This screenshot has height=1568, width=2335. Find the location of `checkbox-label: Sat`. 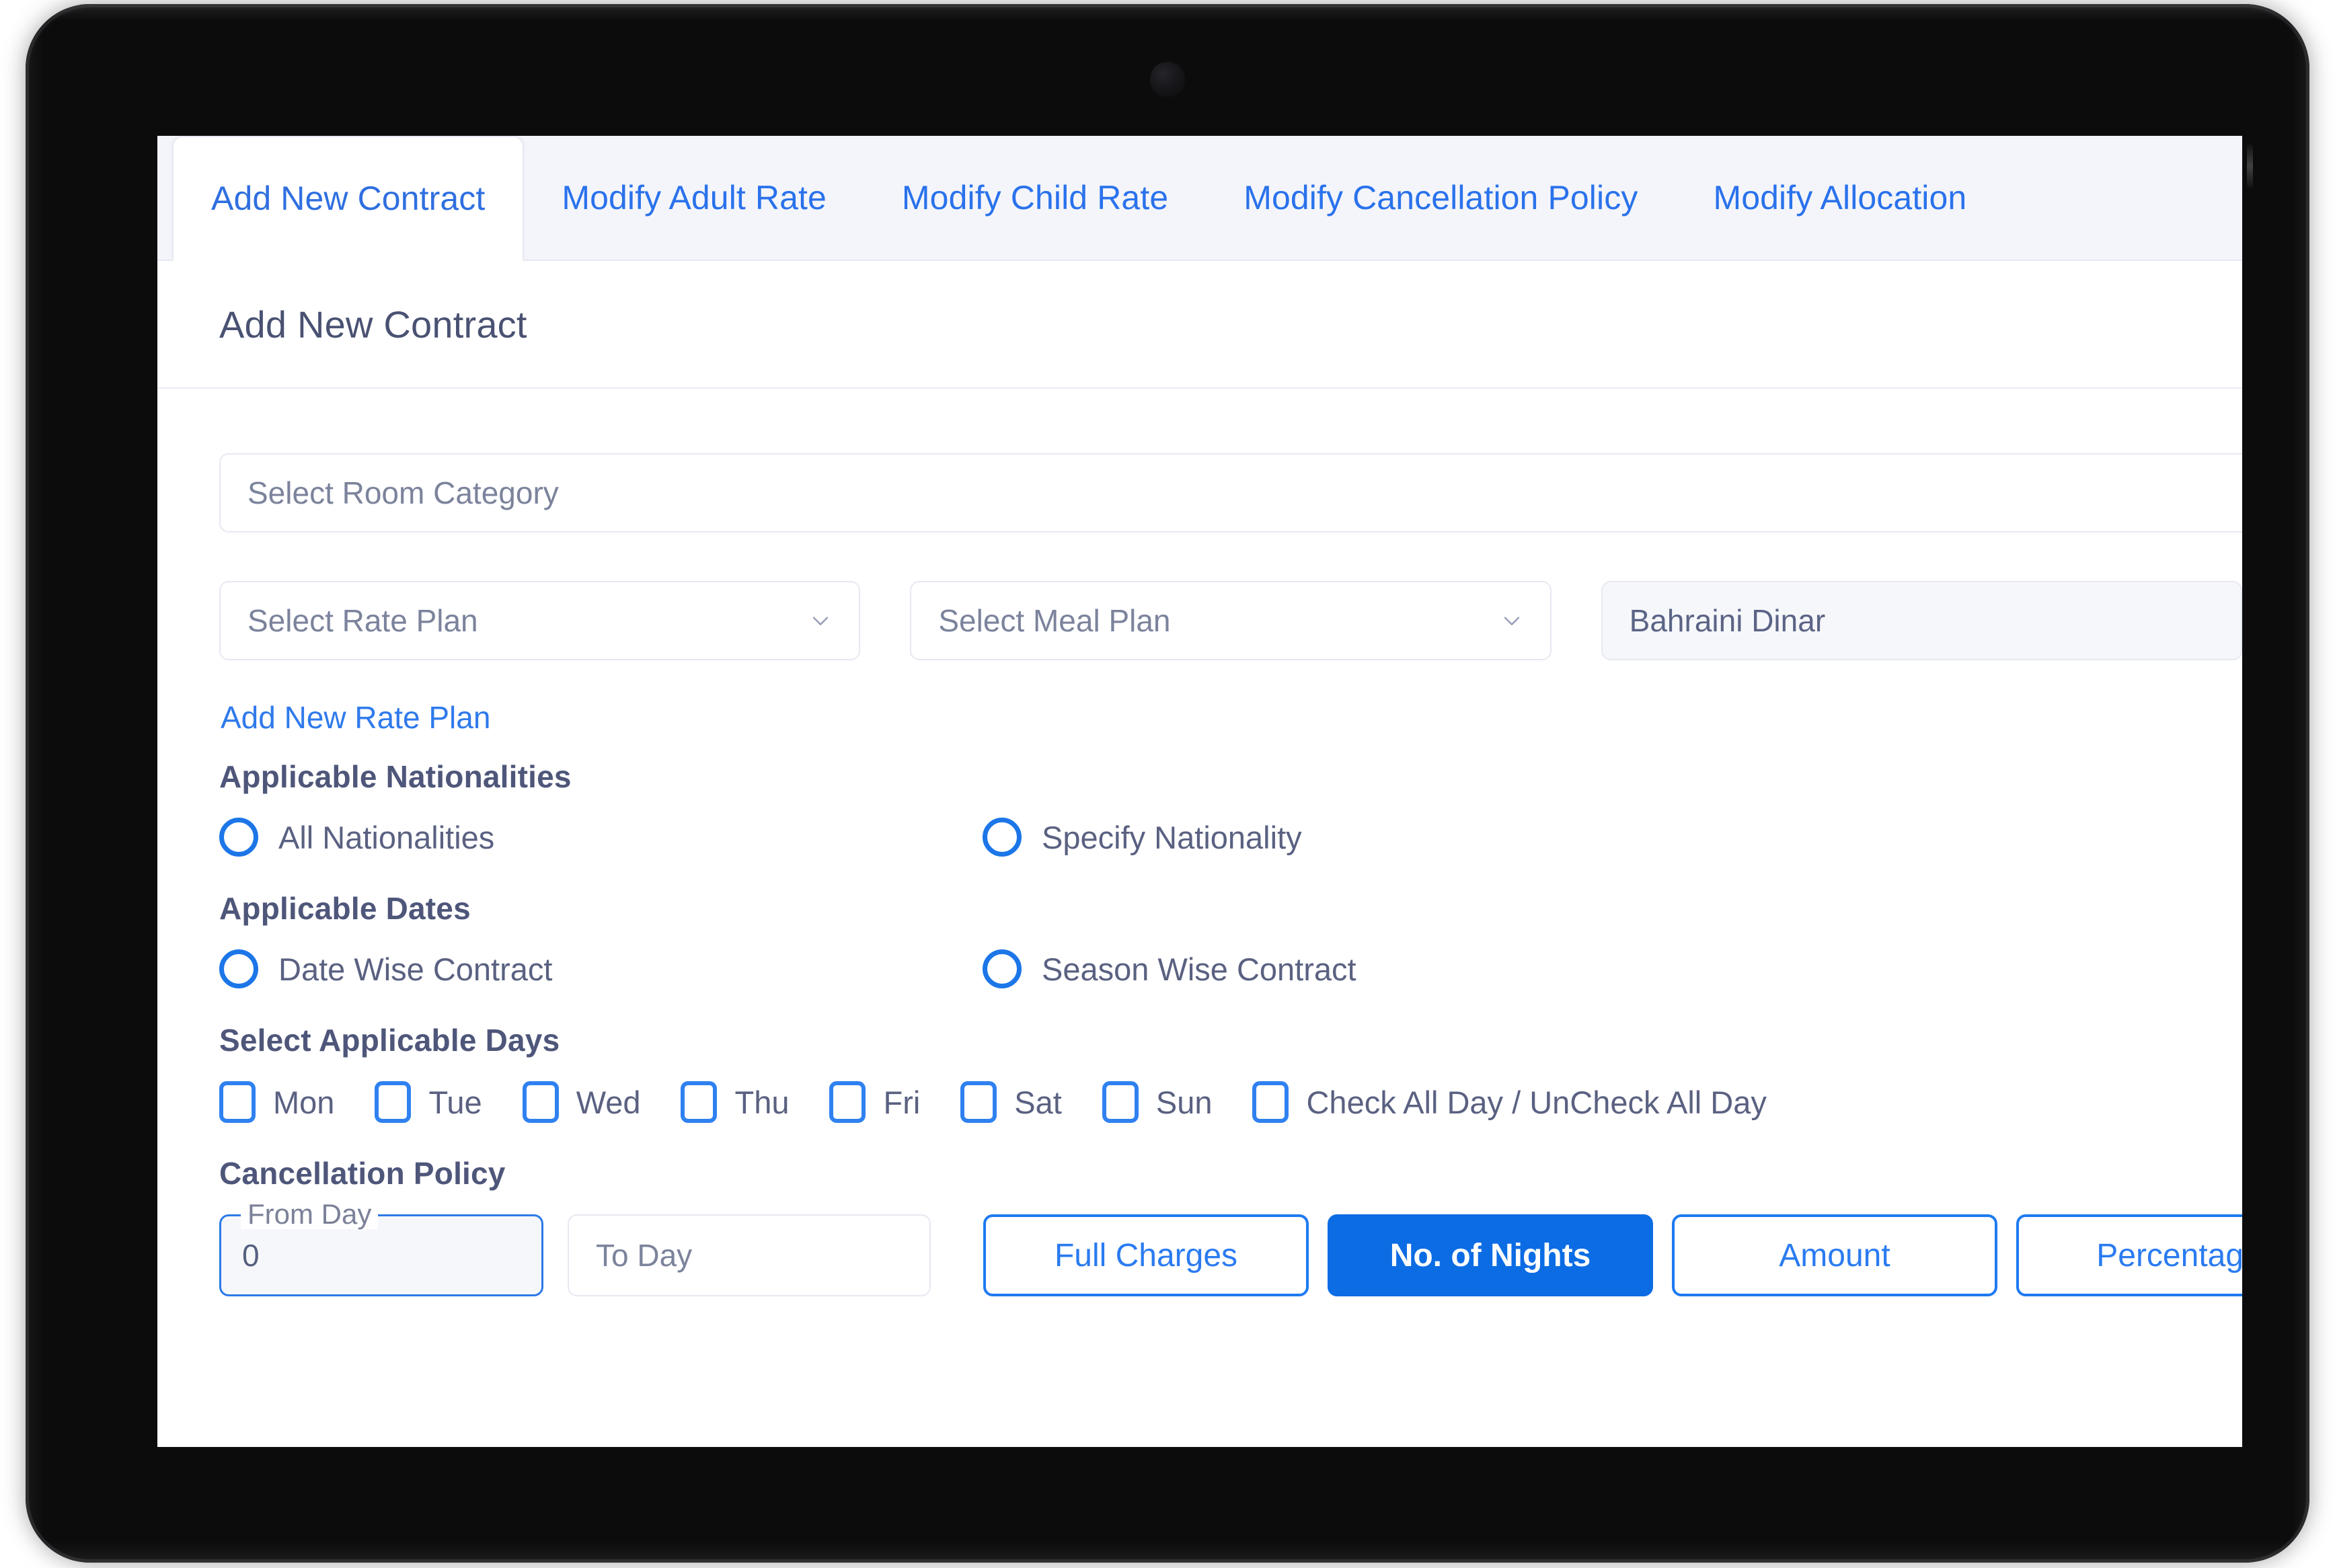

checkbox-label: Sat is located at coordinates (1038, 1102).